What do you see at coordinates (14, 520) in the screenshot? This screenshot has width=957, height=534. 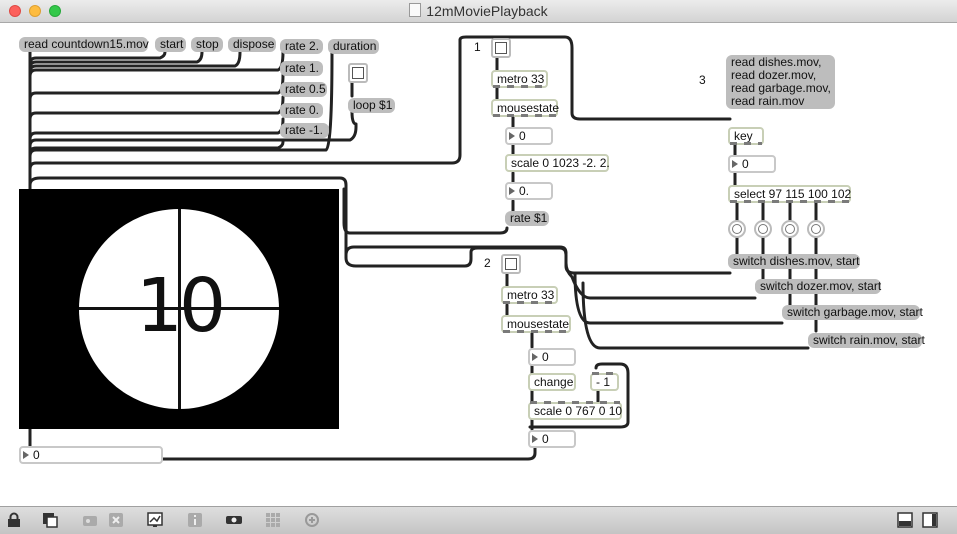 I see `lock-icon` at bounding box center [14, 520].